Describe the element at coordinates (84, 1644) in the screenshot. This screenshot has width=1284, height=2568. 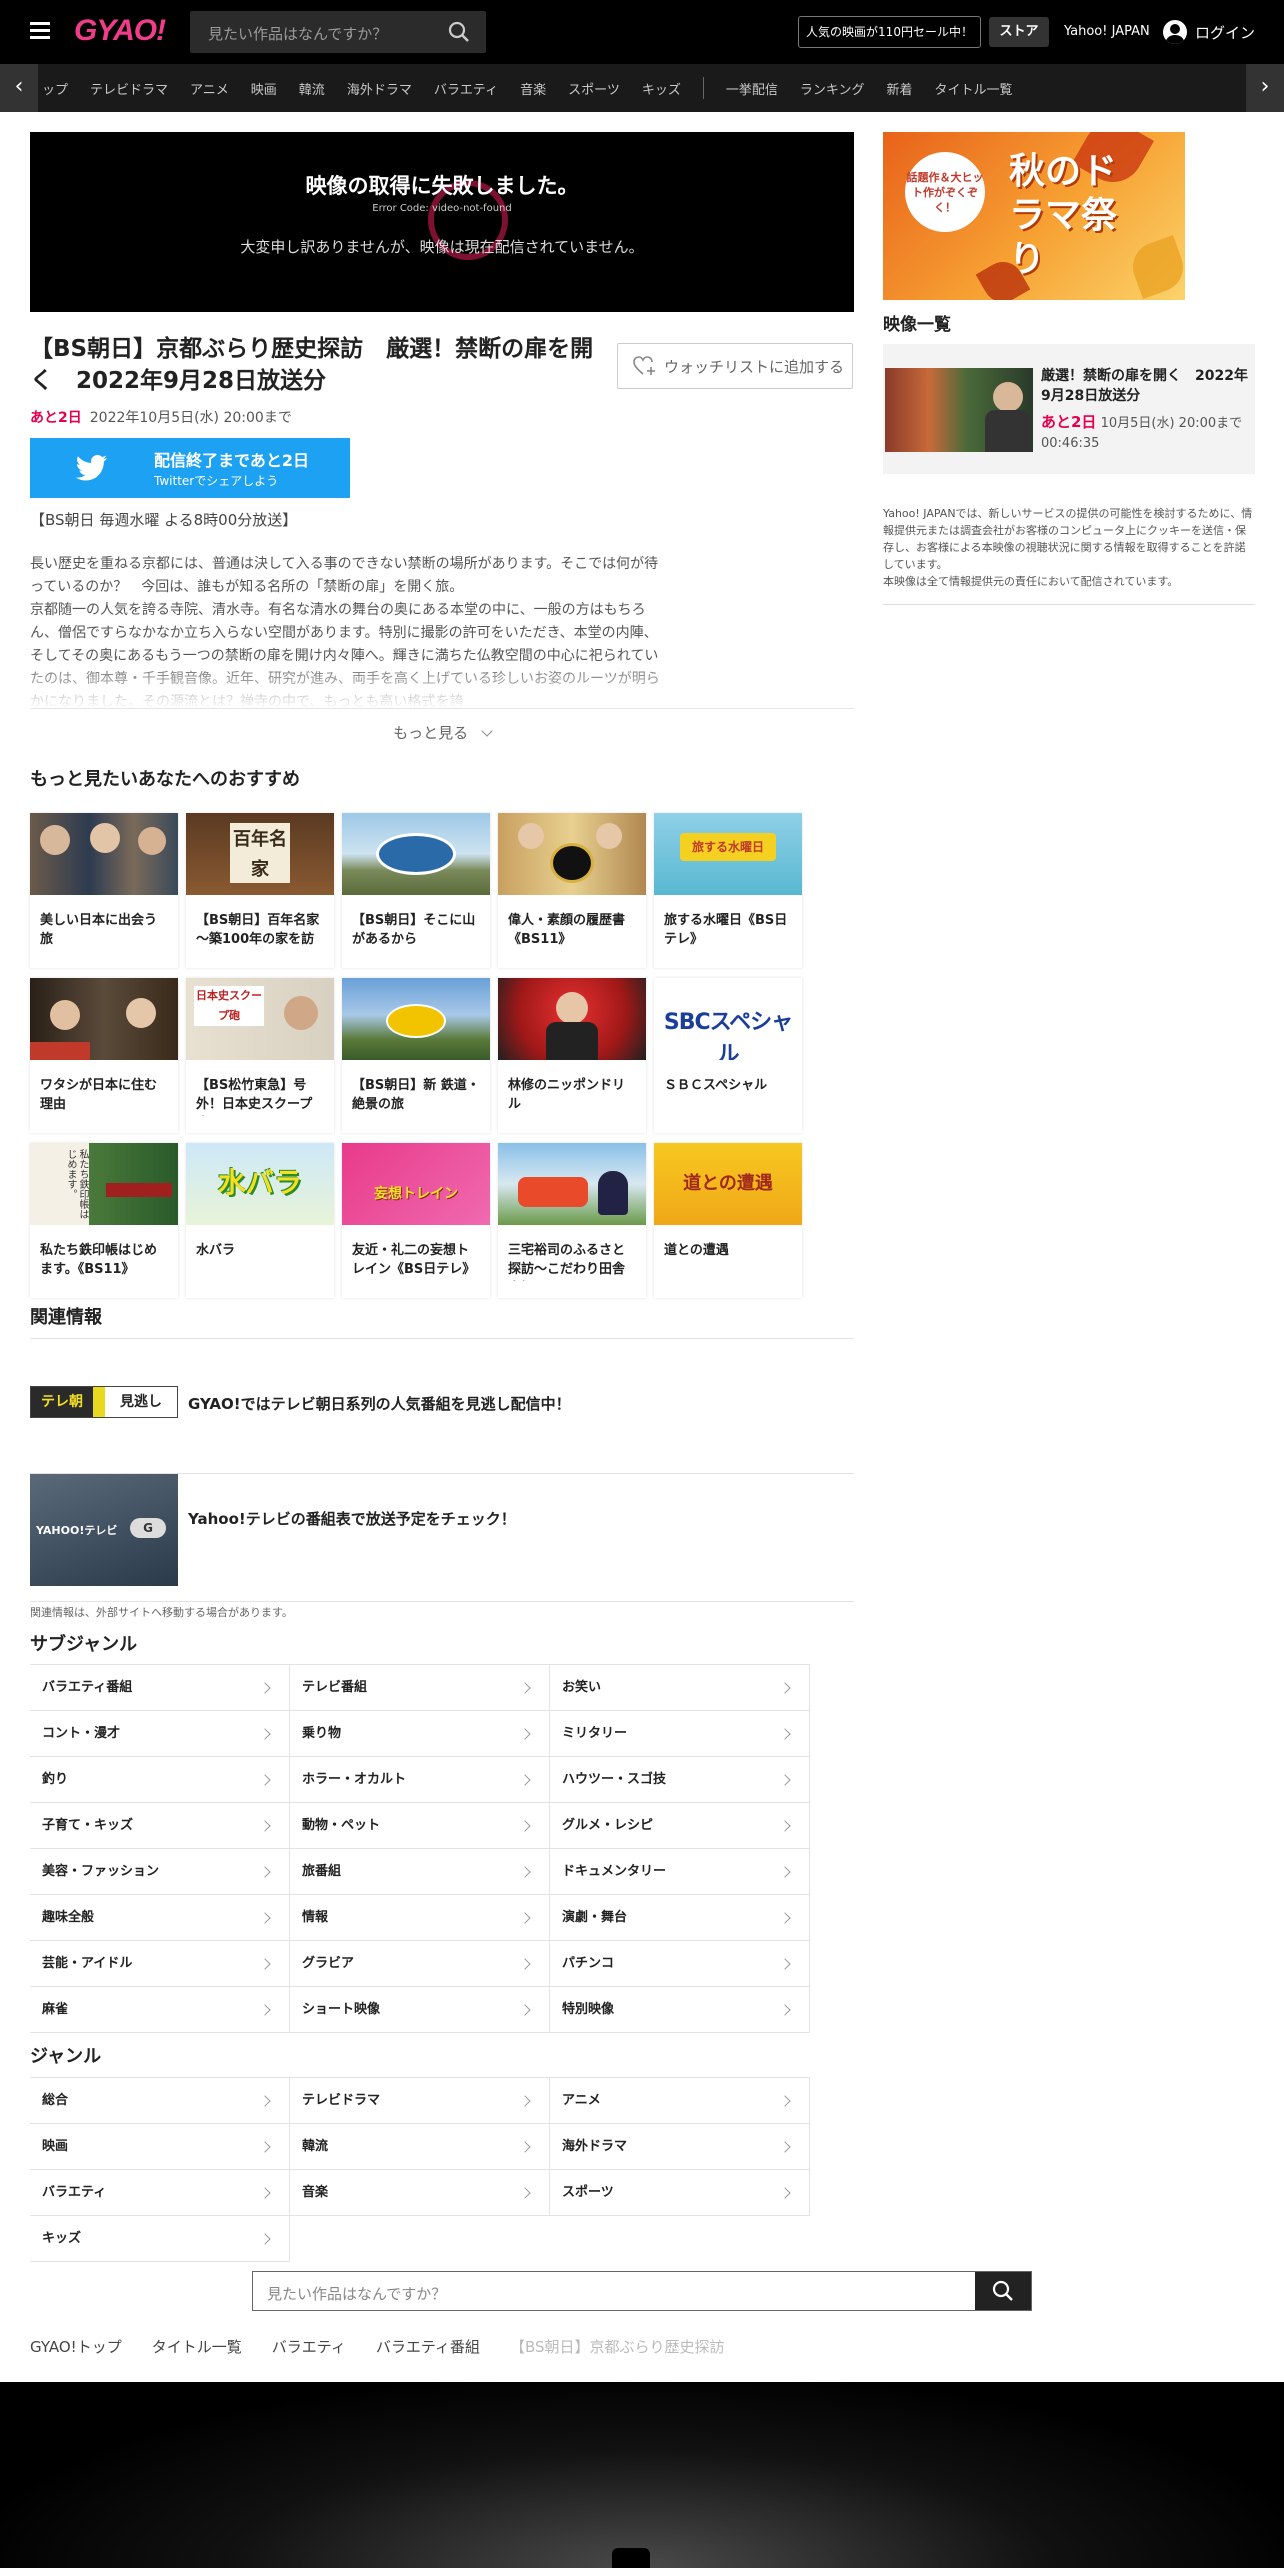
I see `subgenre-heading: サブジャンル` at that location.